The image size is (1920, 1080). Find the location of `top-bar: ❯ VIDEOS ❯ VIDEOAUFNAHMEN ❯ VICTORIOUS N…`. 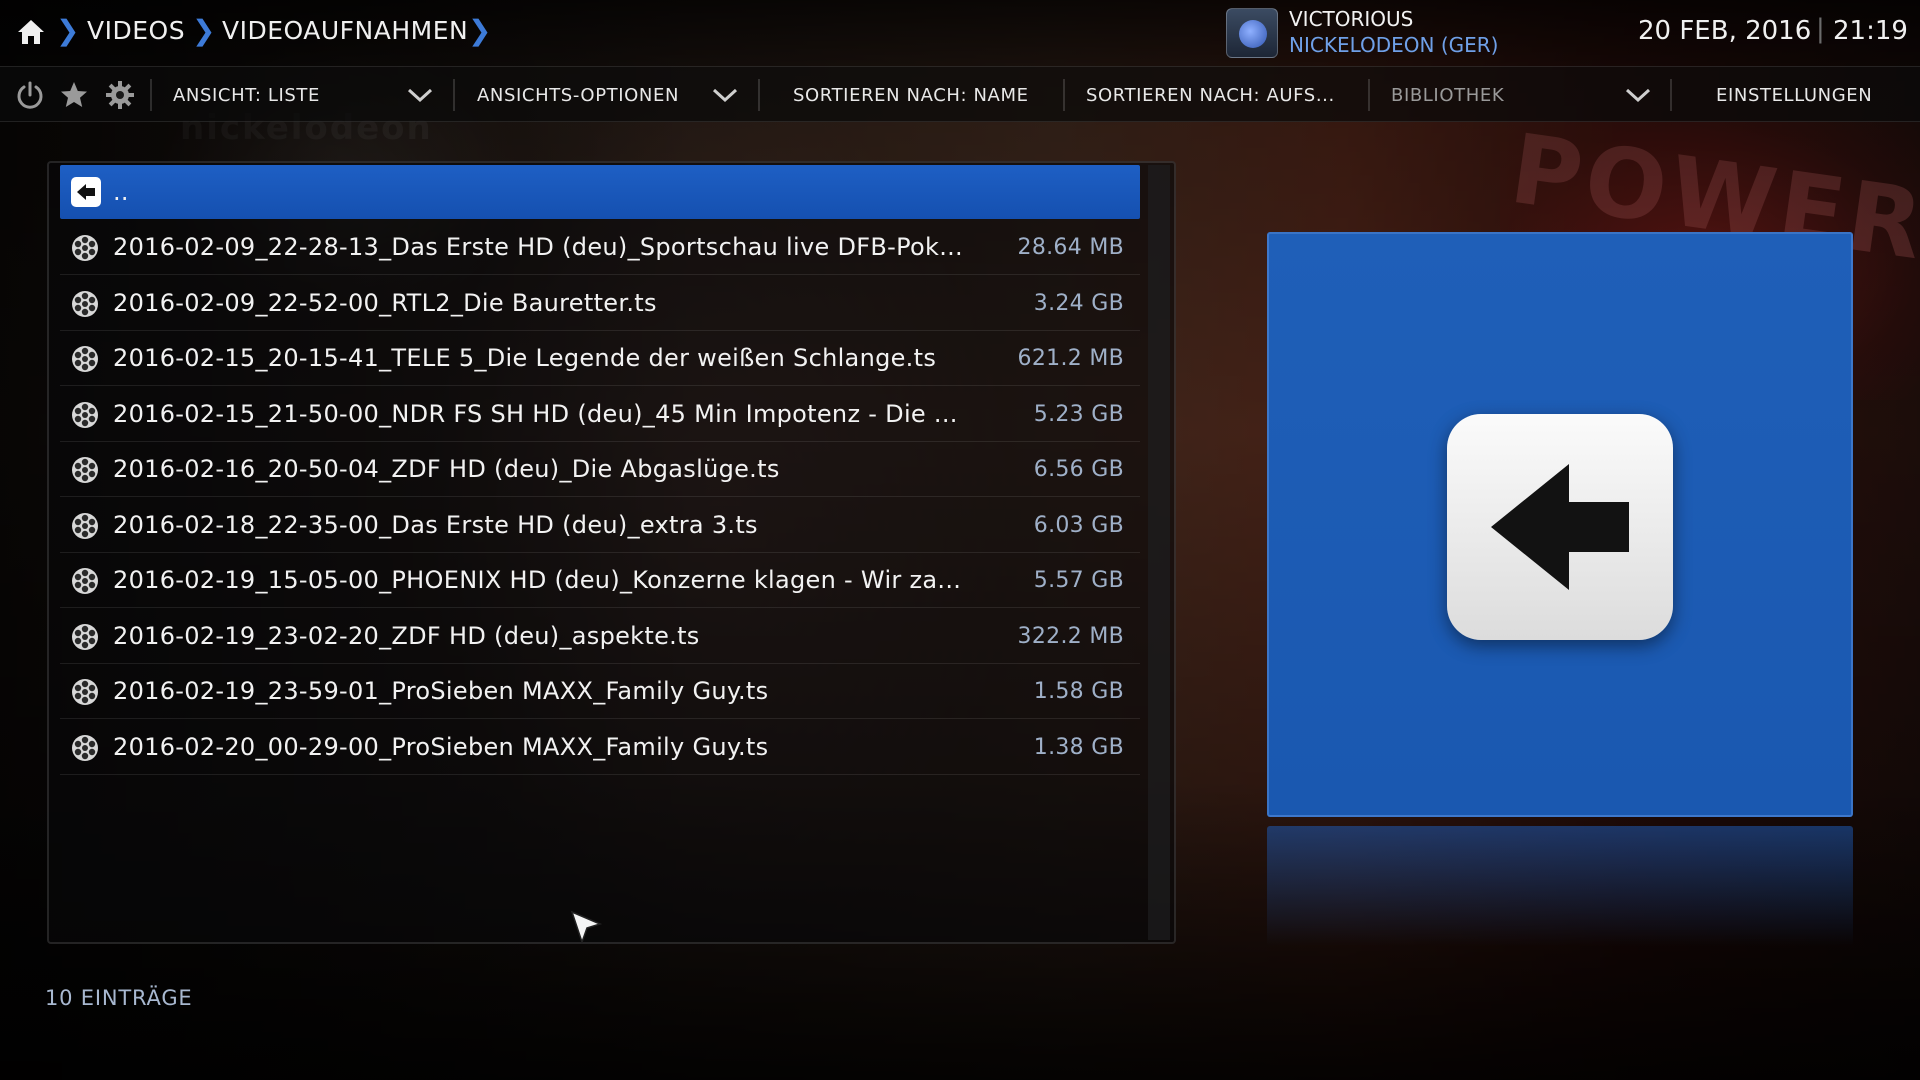

top-bar: ❯ VIDEOS ❯ VIDEOAUFNAHMEN ❯ VICTORIOUS N… is located at coordinates (960, 33).